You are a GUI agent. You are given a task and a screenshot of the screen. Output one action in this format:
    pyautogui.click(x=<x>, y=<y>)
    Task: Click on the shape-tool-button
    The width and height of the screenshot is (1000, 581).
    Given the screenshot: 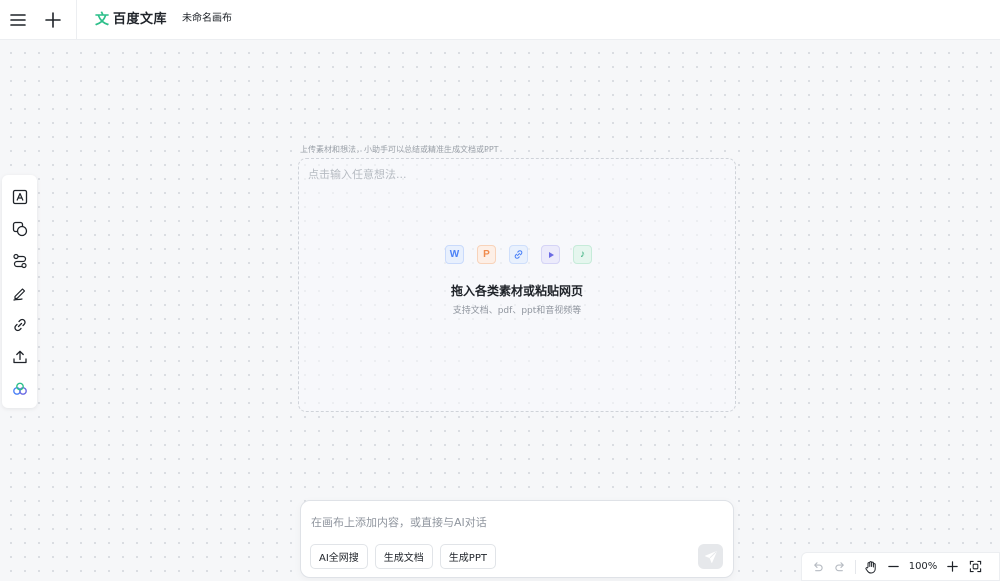 What is the action you would take?
    pyautogui.click(x=19, y=229)
    